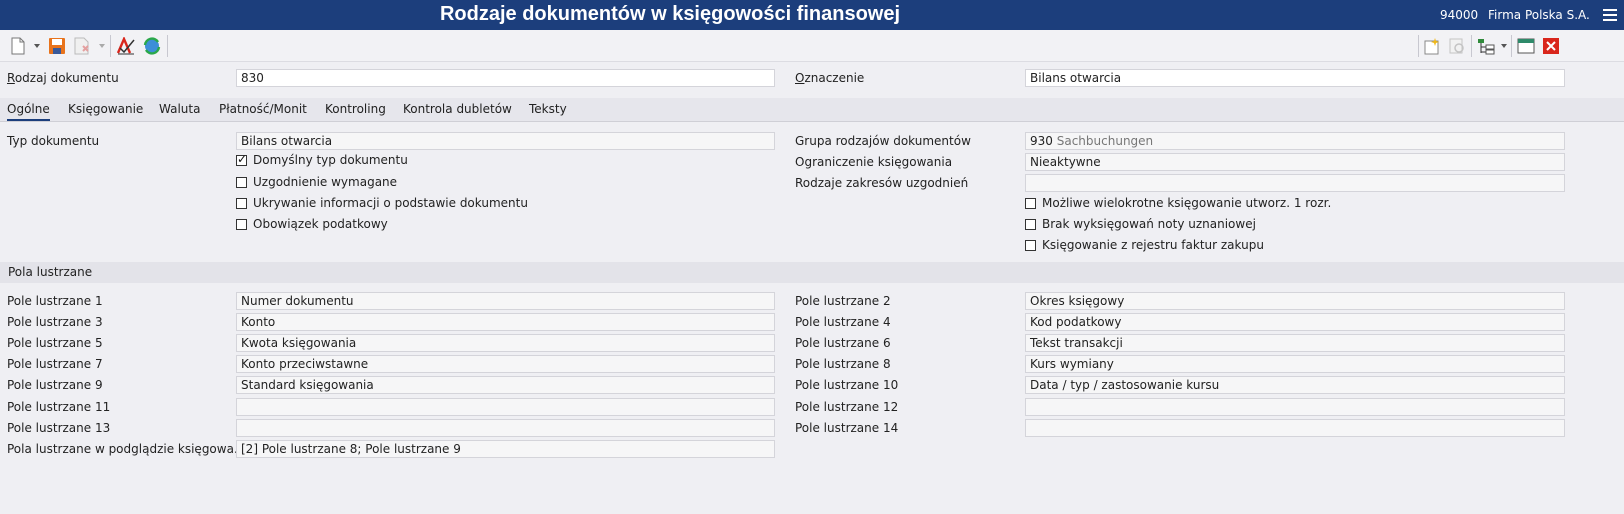 The width and height of the screenshot is (1624, 514). I want to click on mirror-label-12: Pole lustrzane 12, so click(847, 407).